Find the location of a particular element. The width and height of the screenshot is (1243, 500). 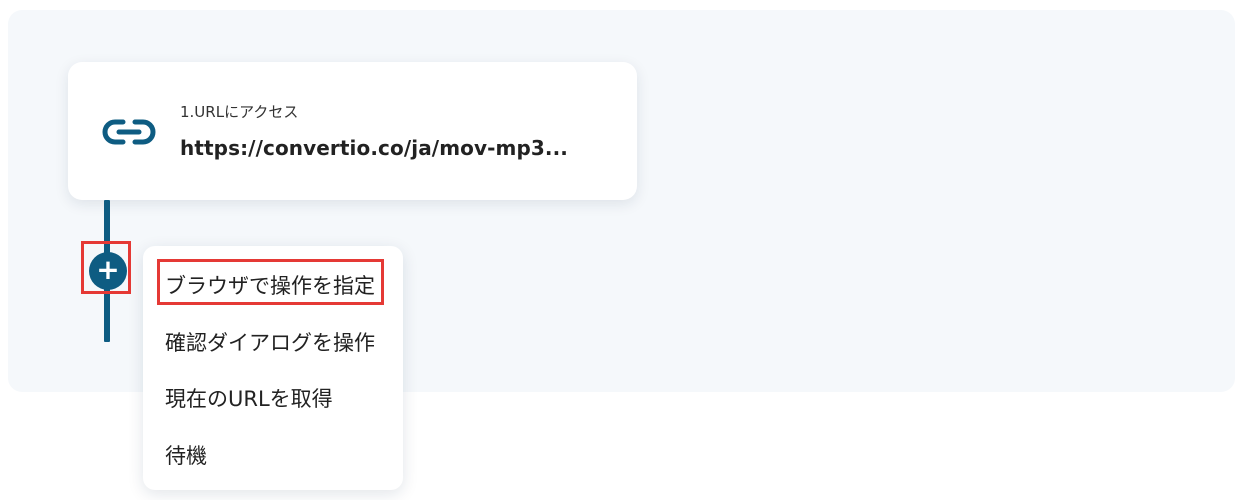

menu-item-confirm-dialog: 確認ダイアログを操作 is located at coordinates (270, 342).